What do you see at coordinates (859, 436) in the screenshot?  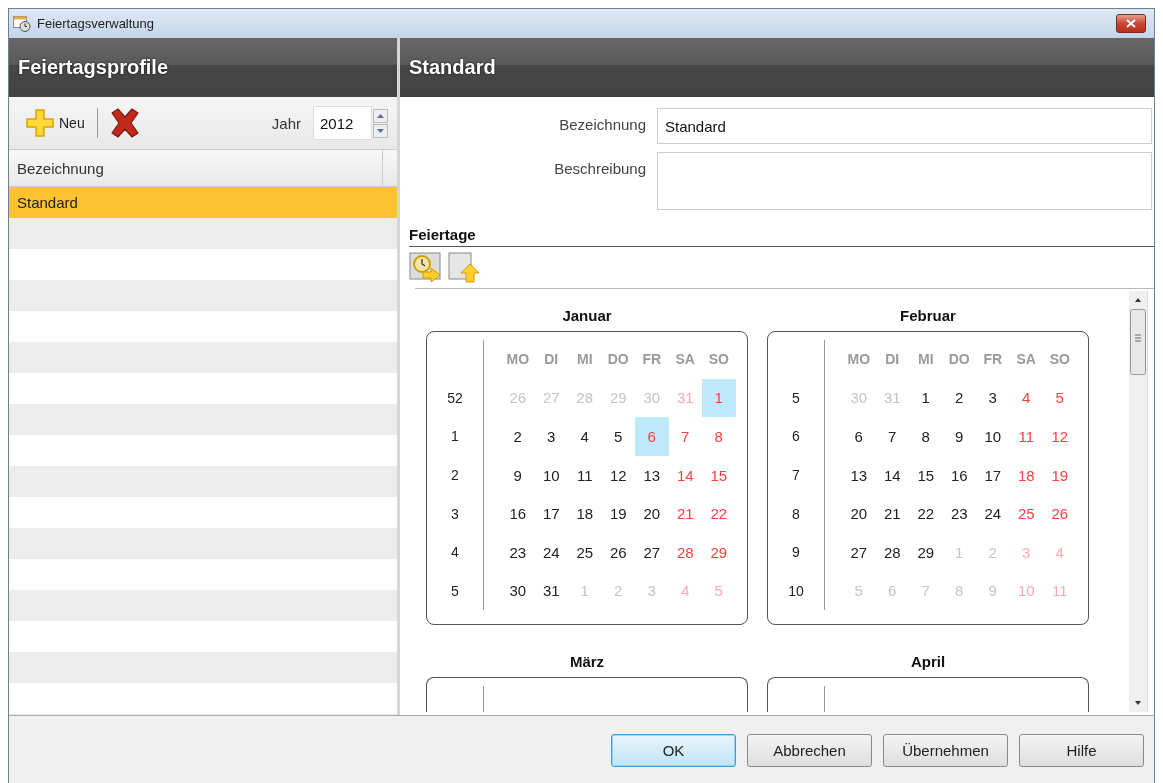 I see `day: 6` at bounding box center [859, 436].